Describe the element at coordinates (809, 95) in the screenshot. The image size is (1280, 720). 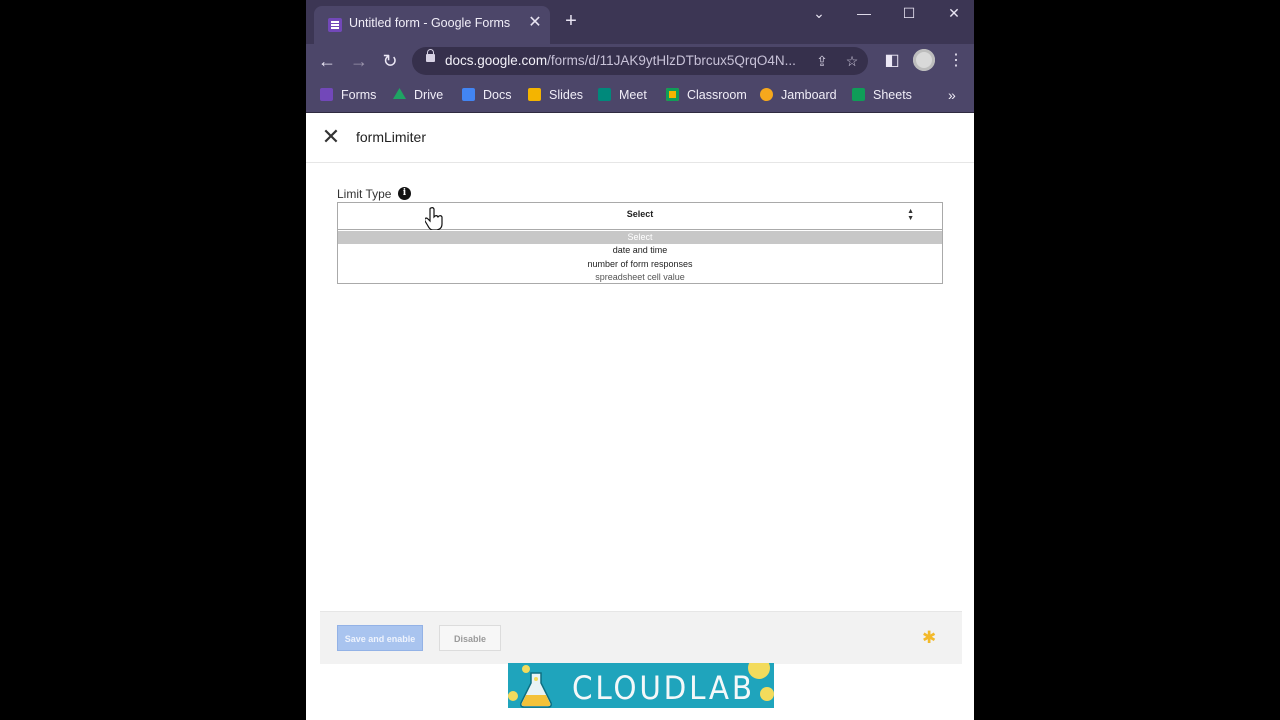
I see `bookmark-label: Jamboard` at that location.